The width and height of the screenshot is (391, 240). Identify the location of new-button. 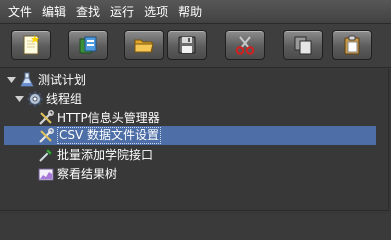
(31, 45).